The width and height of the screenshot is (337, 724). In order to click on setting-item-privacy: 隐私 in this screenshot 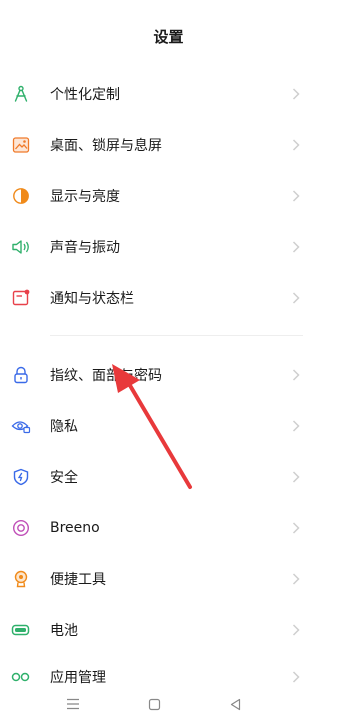, I will do `click(168, 425)`.